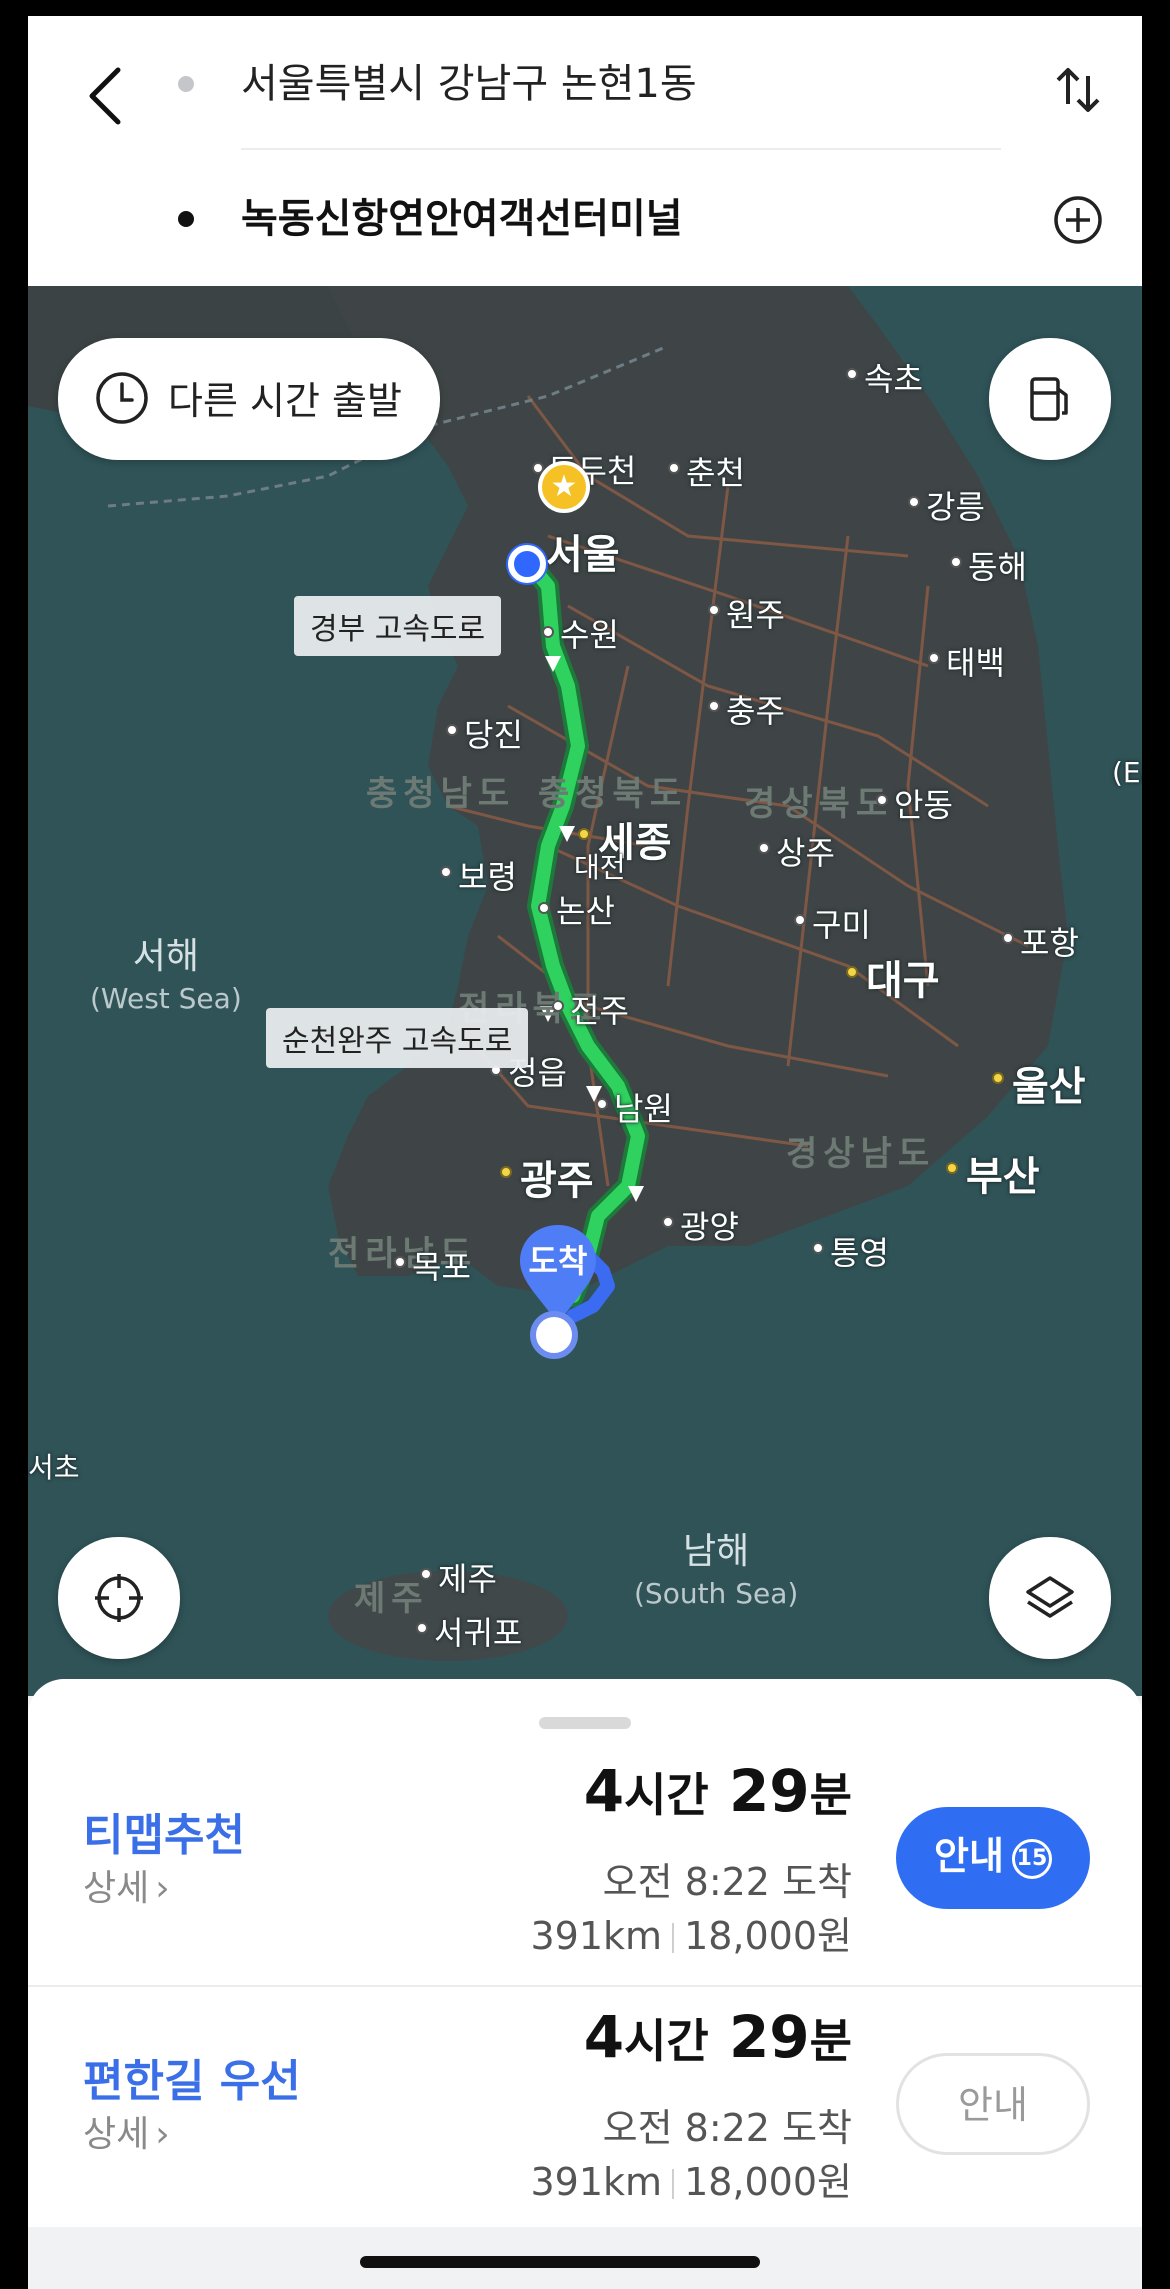 The image size is (1170, 2289). Describe the element at coordinates (585, 151) in the screenshot. I see `route-header: 서울특별시 강남구 논현1동 녹동신항연안여객선터미널` at that location.